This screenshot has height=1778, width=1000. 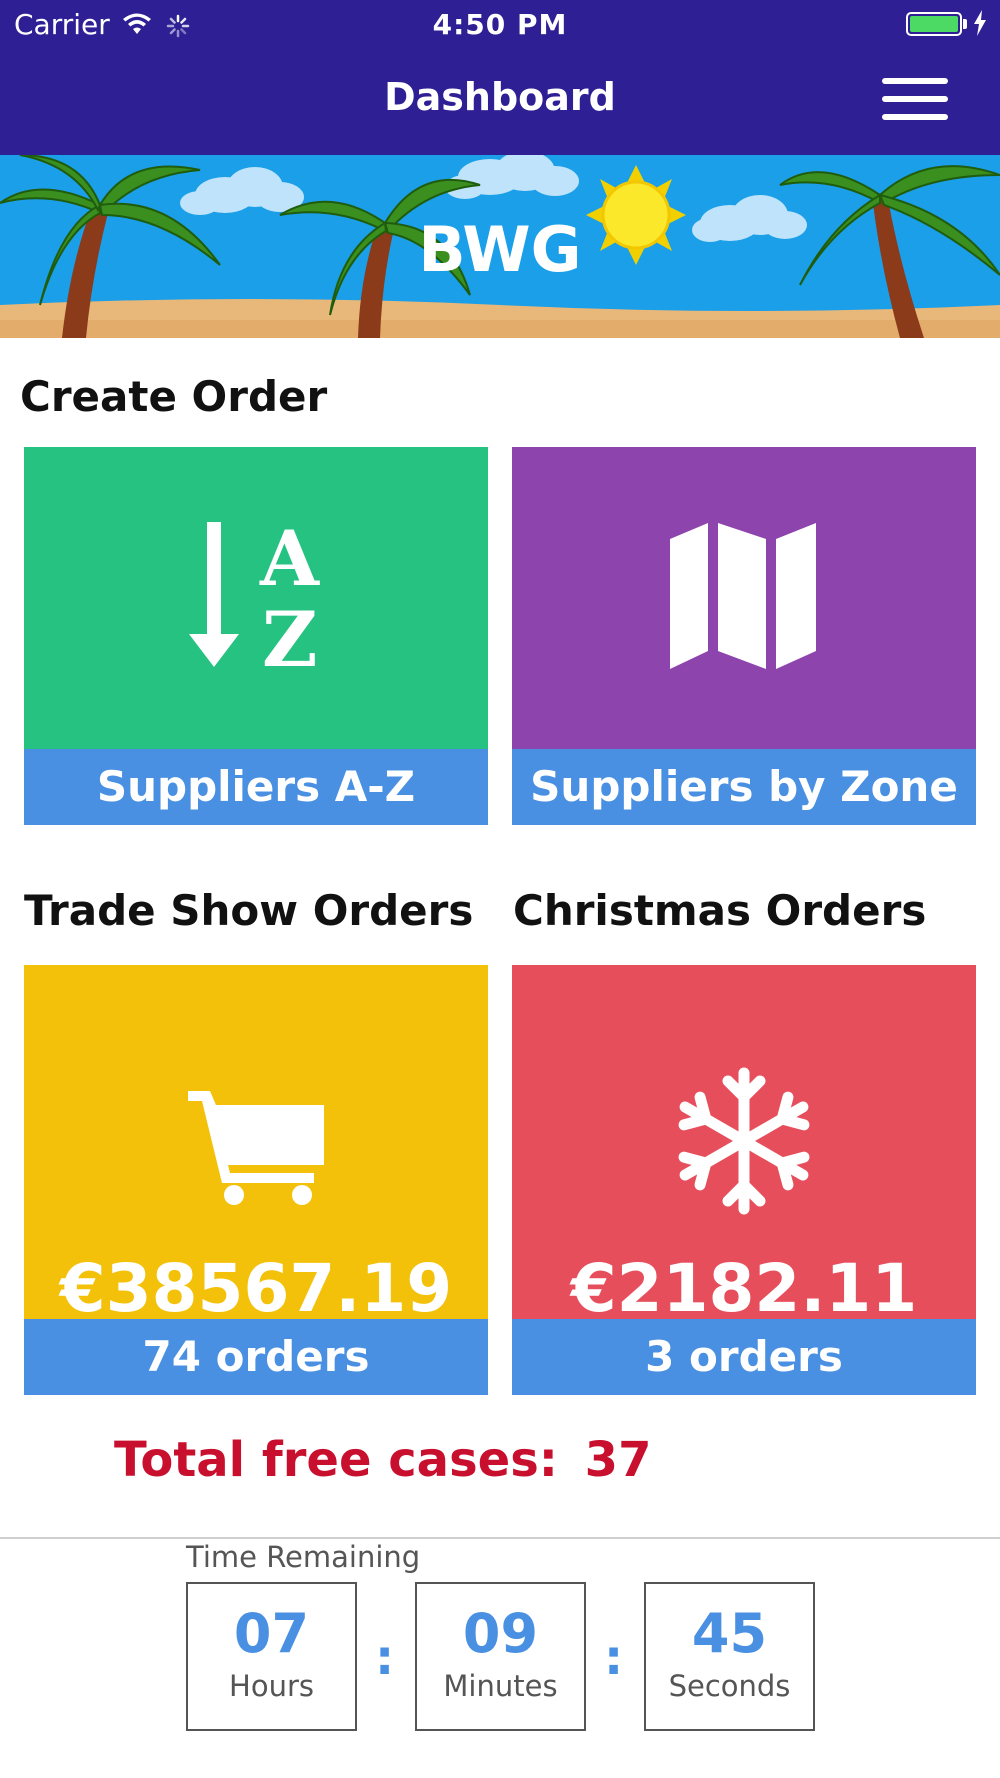 I want to click on timer-minutes-value: 09, so click(x=500, y=1633).